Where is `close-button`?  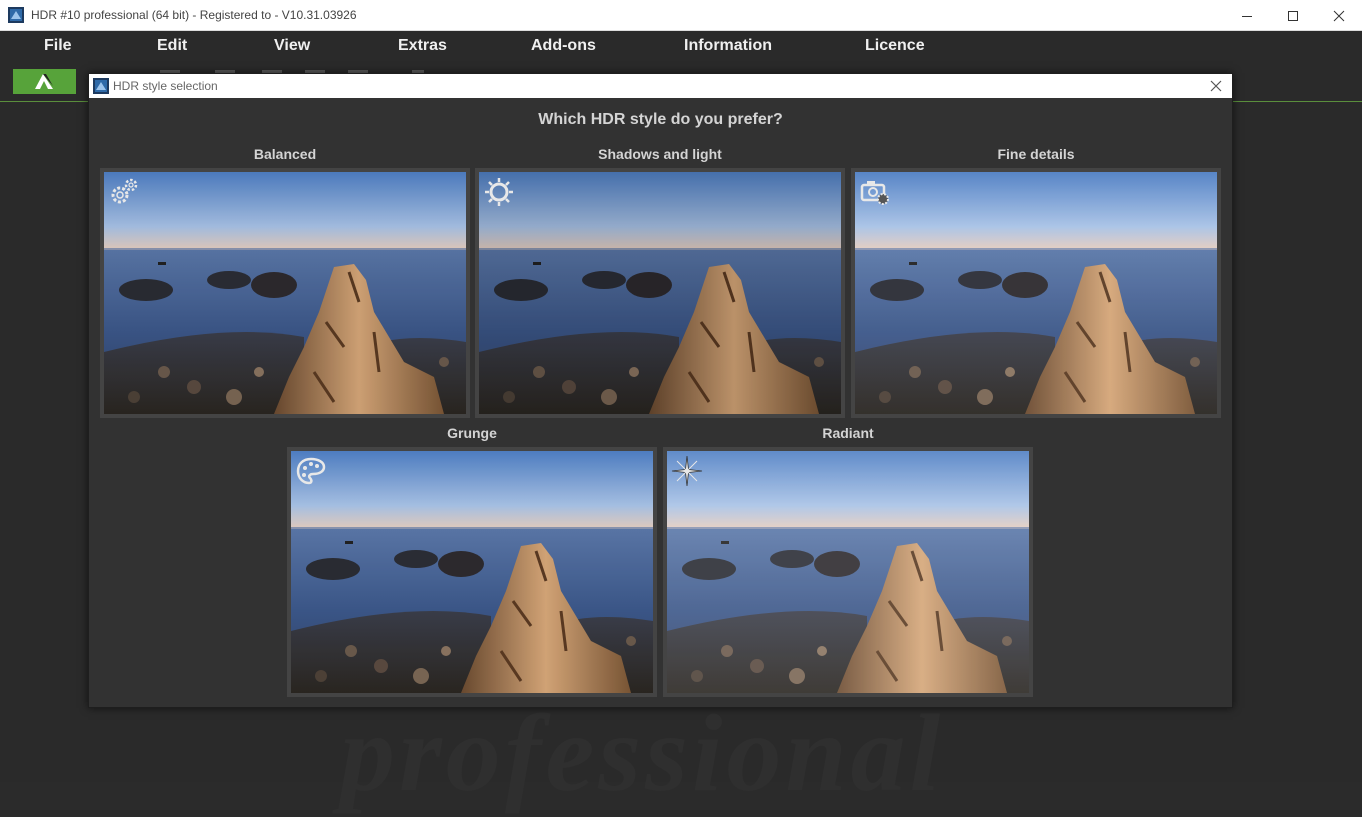
close-button is located at coordinates (1339, 15).